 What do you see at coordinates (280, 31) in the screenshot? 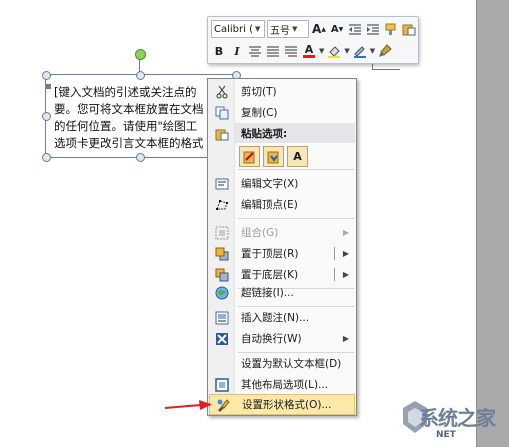
I see `font-size-value: 五号` at bounding box center [280, 31].